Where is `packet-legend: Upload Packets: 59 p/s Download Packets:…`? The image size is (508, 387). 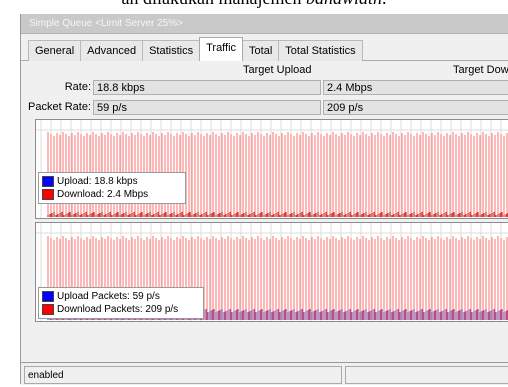
packet-legend: Upload Packets: 59 p/s Download Packets:… is located at coordinates (121, 303).